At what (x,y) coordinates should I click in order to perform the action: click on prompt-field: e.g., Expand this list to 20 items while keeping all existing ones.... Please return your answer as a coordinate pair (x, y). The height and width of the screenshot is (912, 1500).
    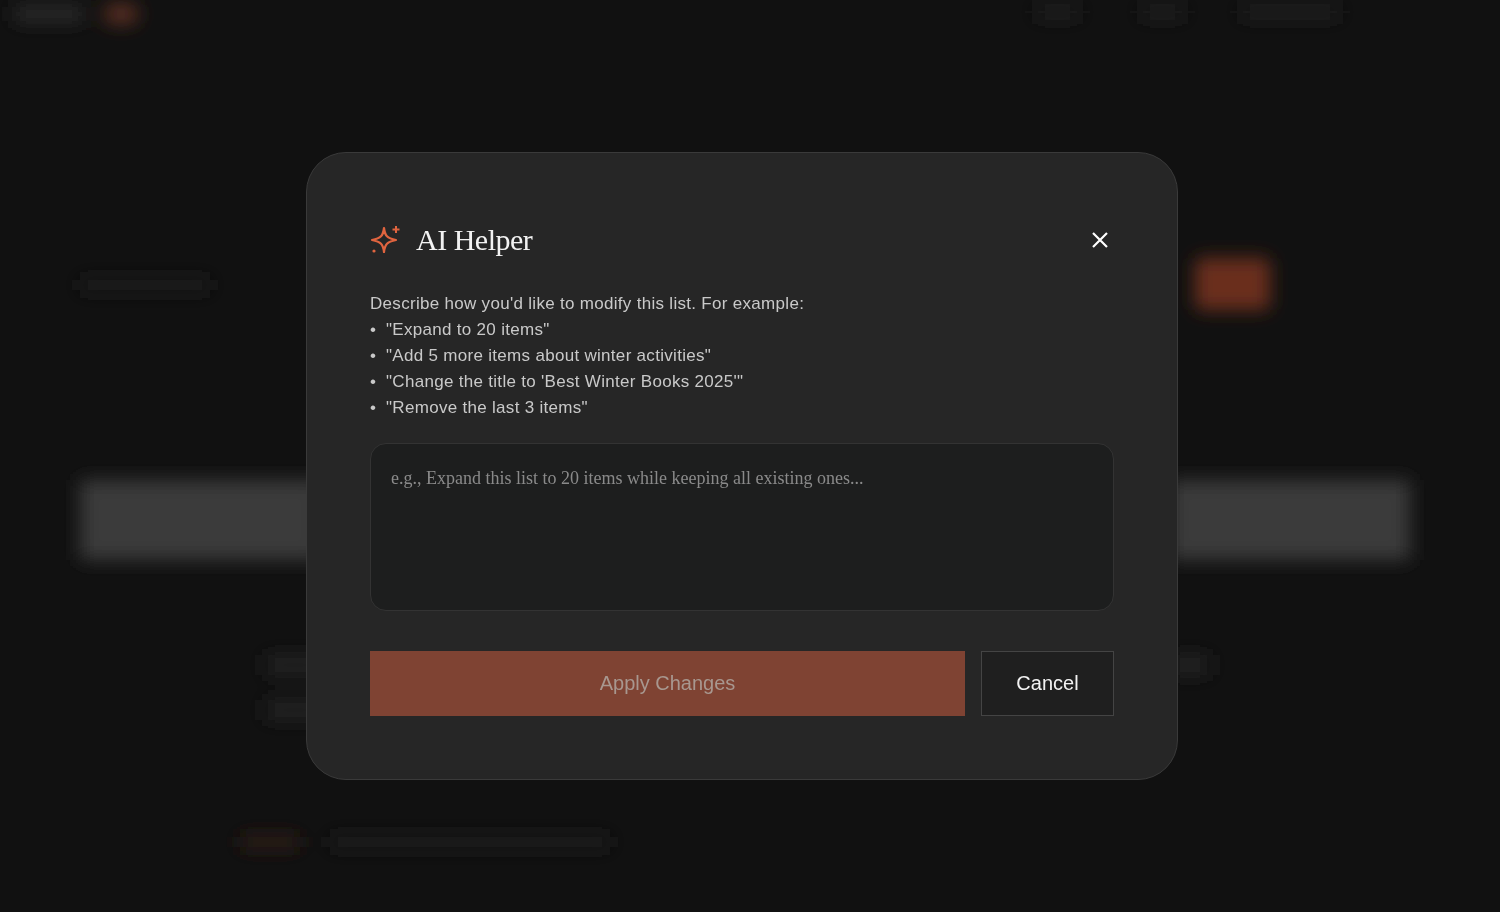
    Looking at the image, I should click on (742, 527).